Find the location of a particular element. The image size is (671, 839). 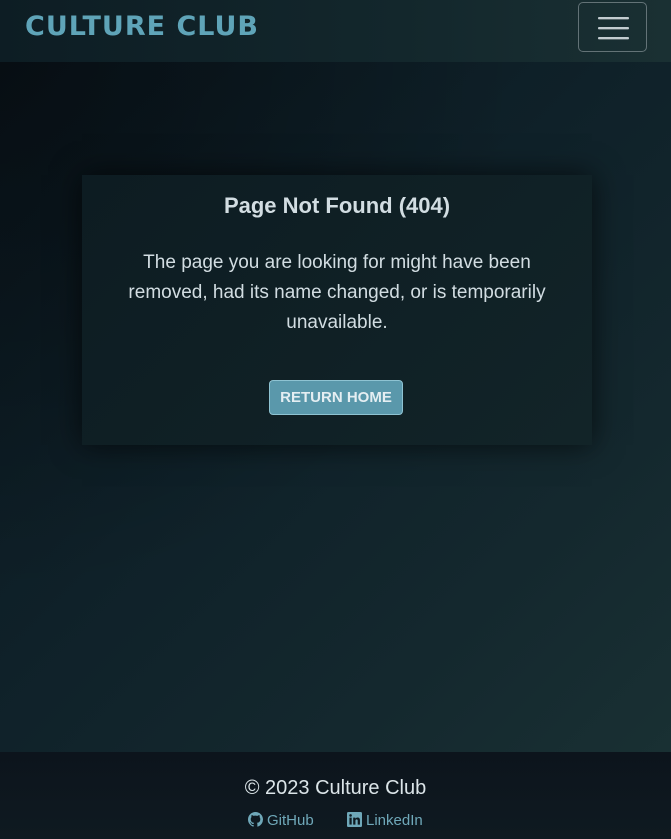

menu-toggle-button is located at coordinates (612, 27).